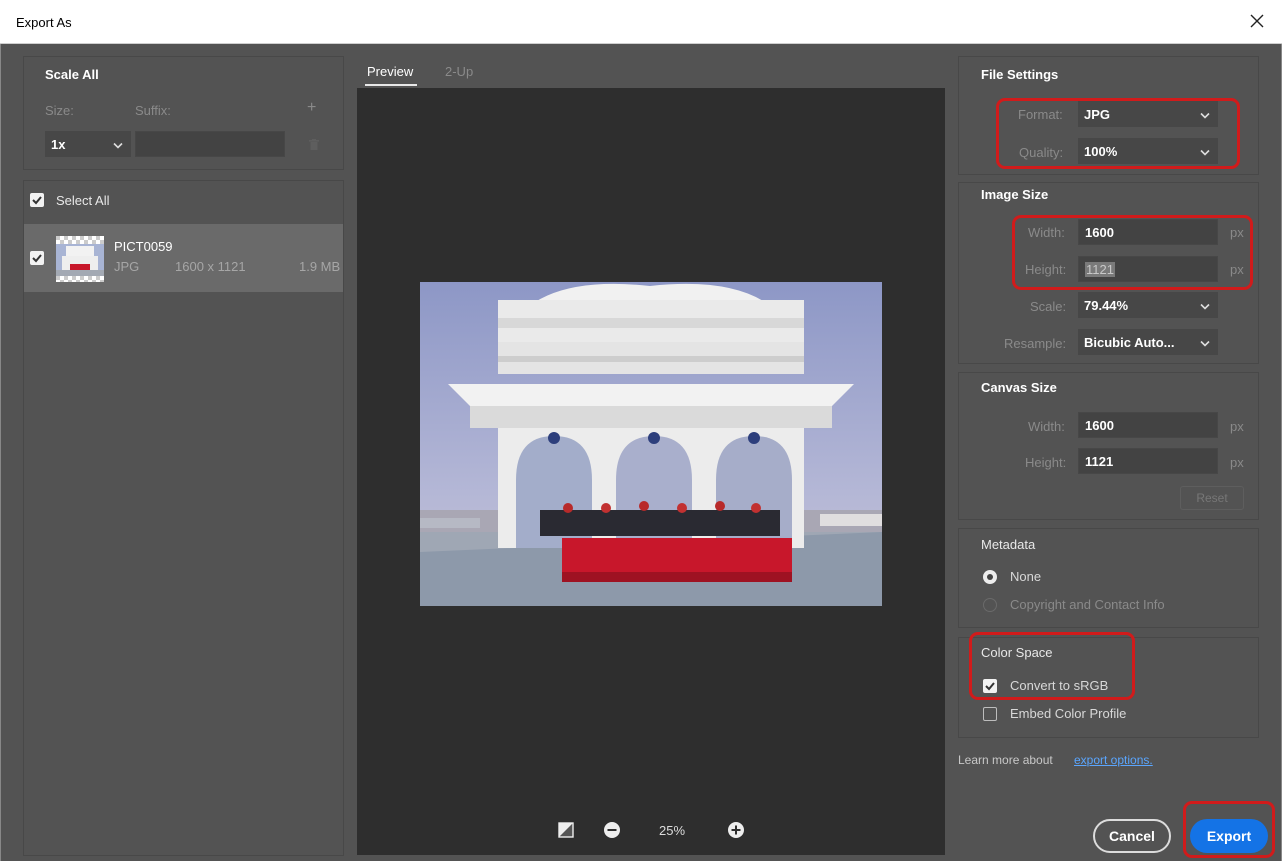 Image resolution: width=1282 pixels, height=861 pixels. Describe the element at coordinates (314, 145) in the screenshot. I see `trash-icon` at that location.